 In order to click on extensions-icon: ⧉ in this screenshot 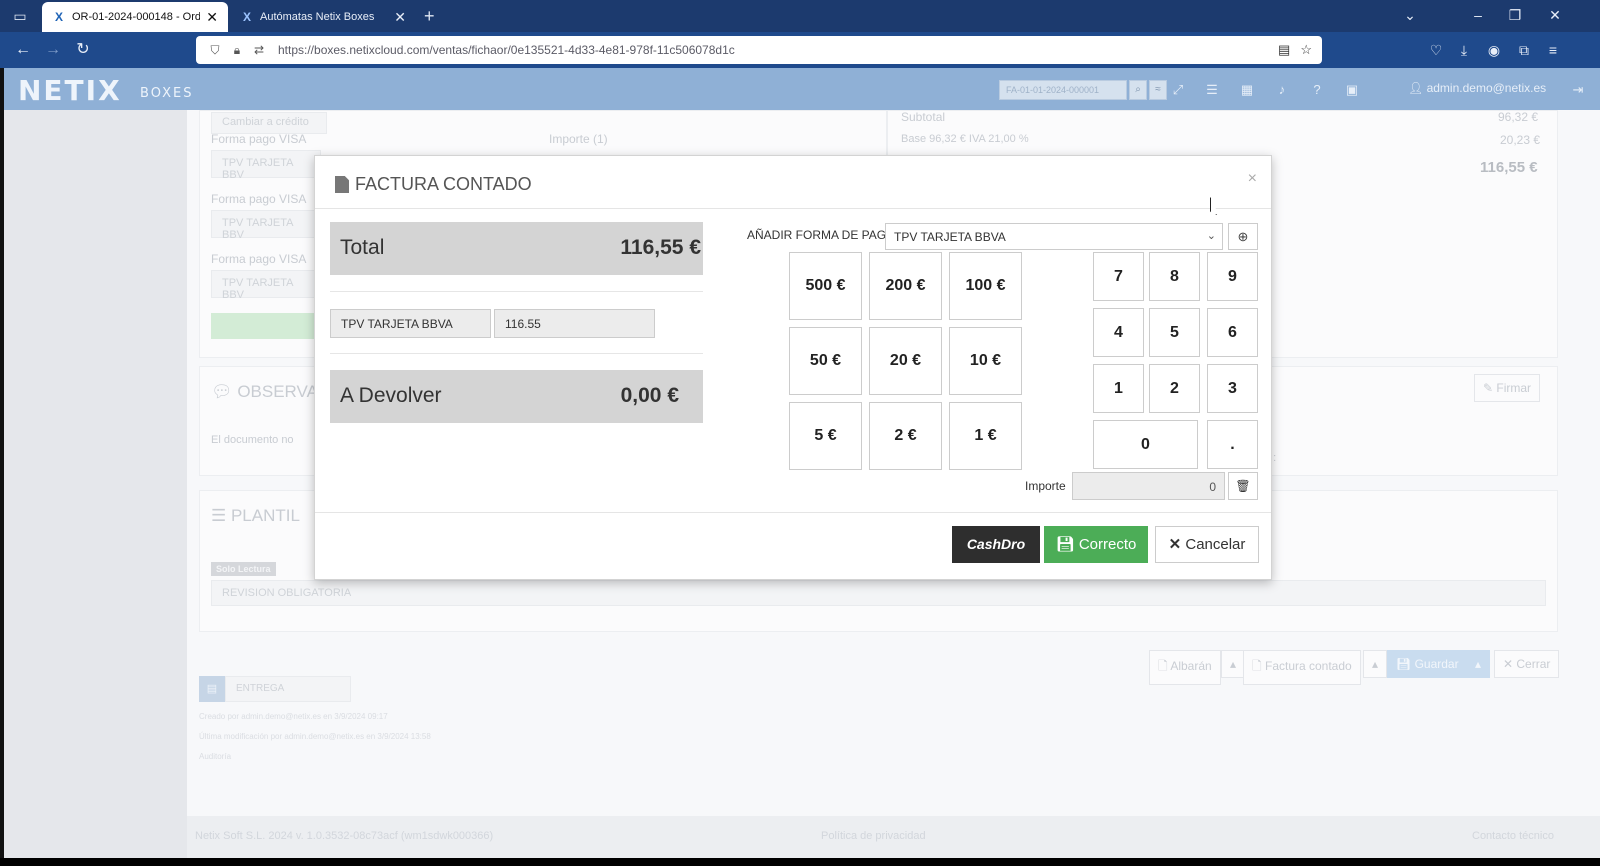, I will do `click(1524, 50)`.